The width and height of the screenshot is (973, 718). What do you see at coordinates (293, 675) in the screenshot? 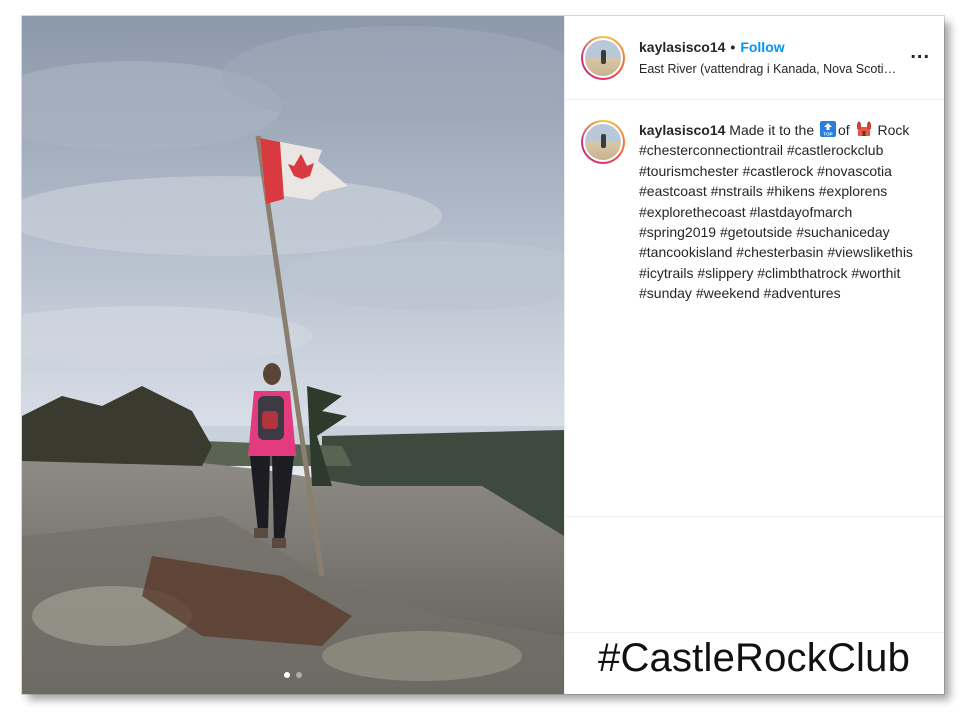
I see `carousel-indicator` at bounding box center [293, 675].